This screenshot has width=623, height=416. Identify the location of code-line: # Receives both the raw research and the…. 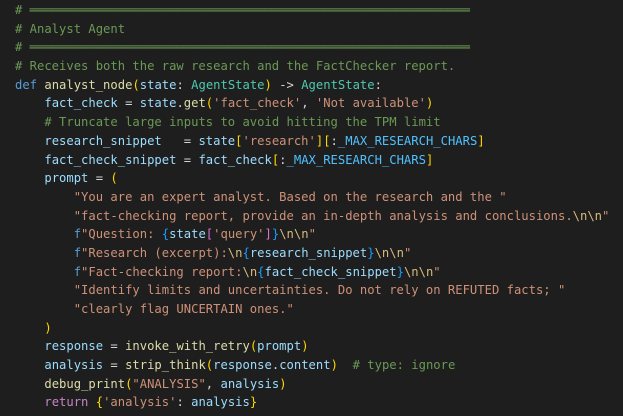
(311, 66).